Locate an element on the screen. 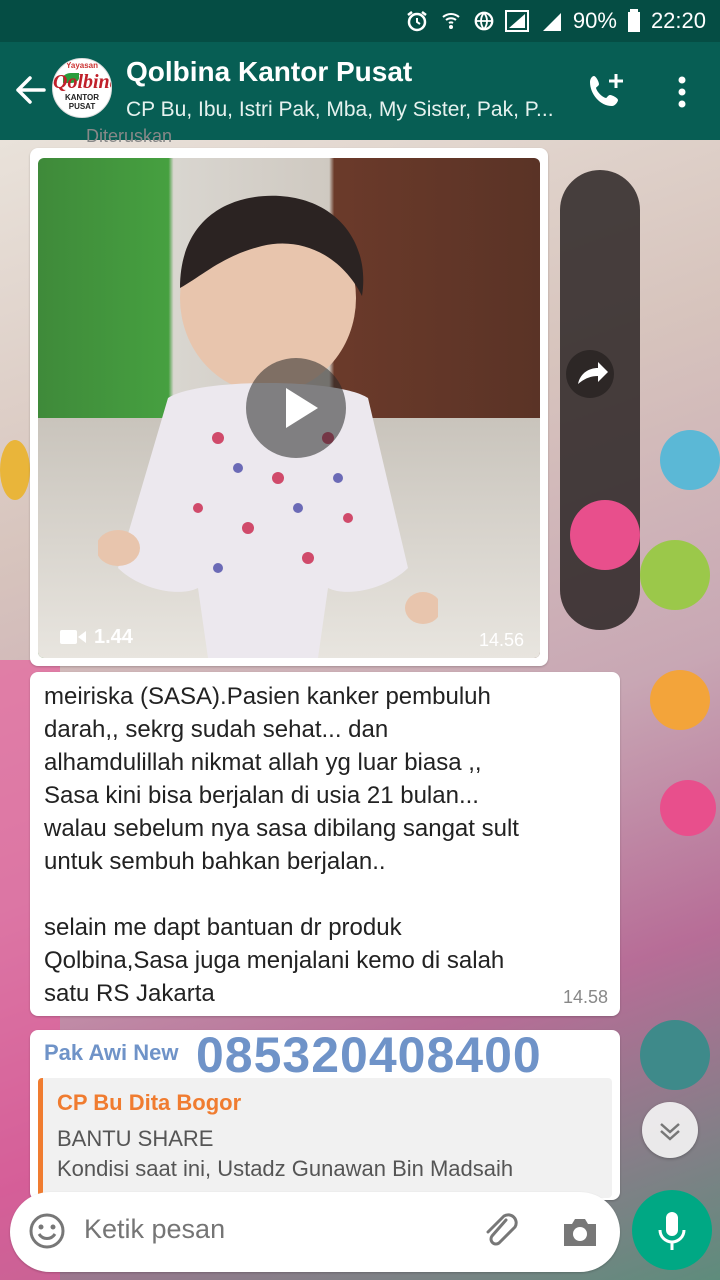  attach-icon is located at coordinates (500, 1231).